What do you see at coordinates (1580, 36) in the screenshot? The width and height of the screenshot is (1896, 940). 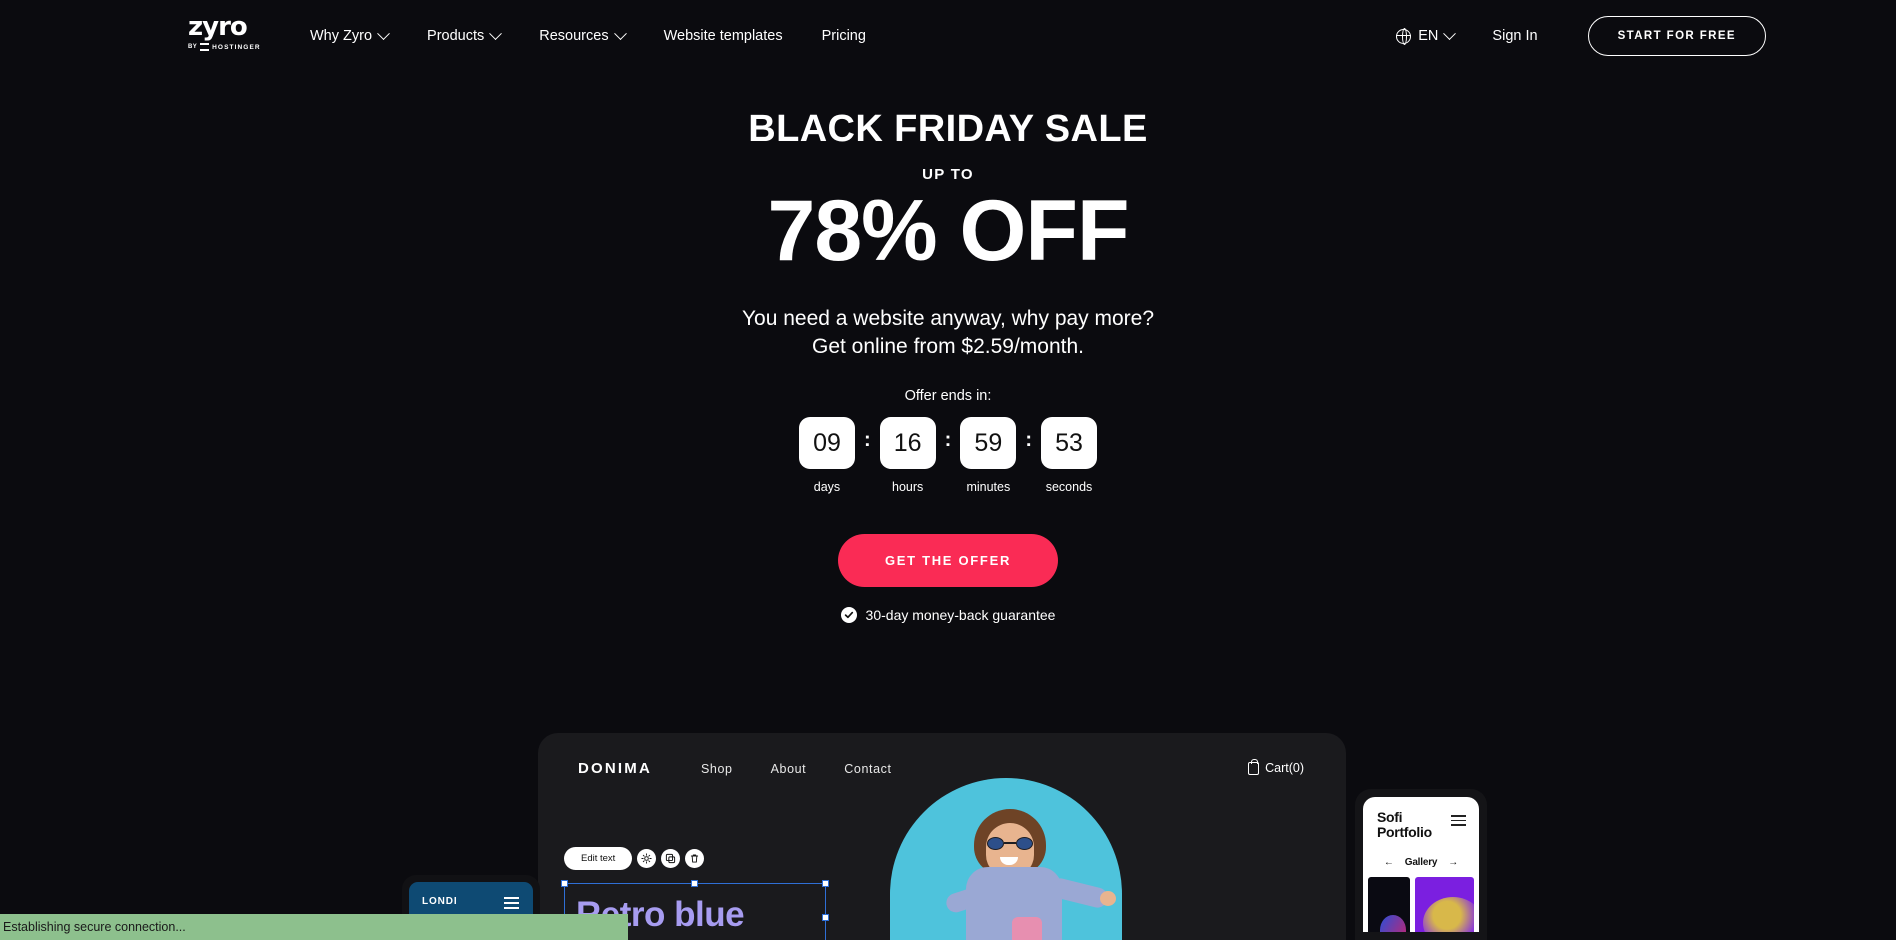 I see `nav-right-actions: EN Sign In START FOR FREE` at bounding box center [1580, 36].